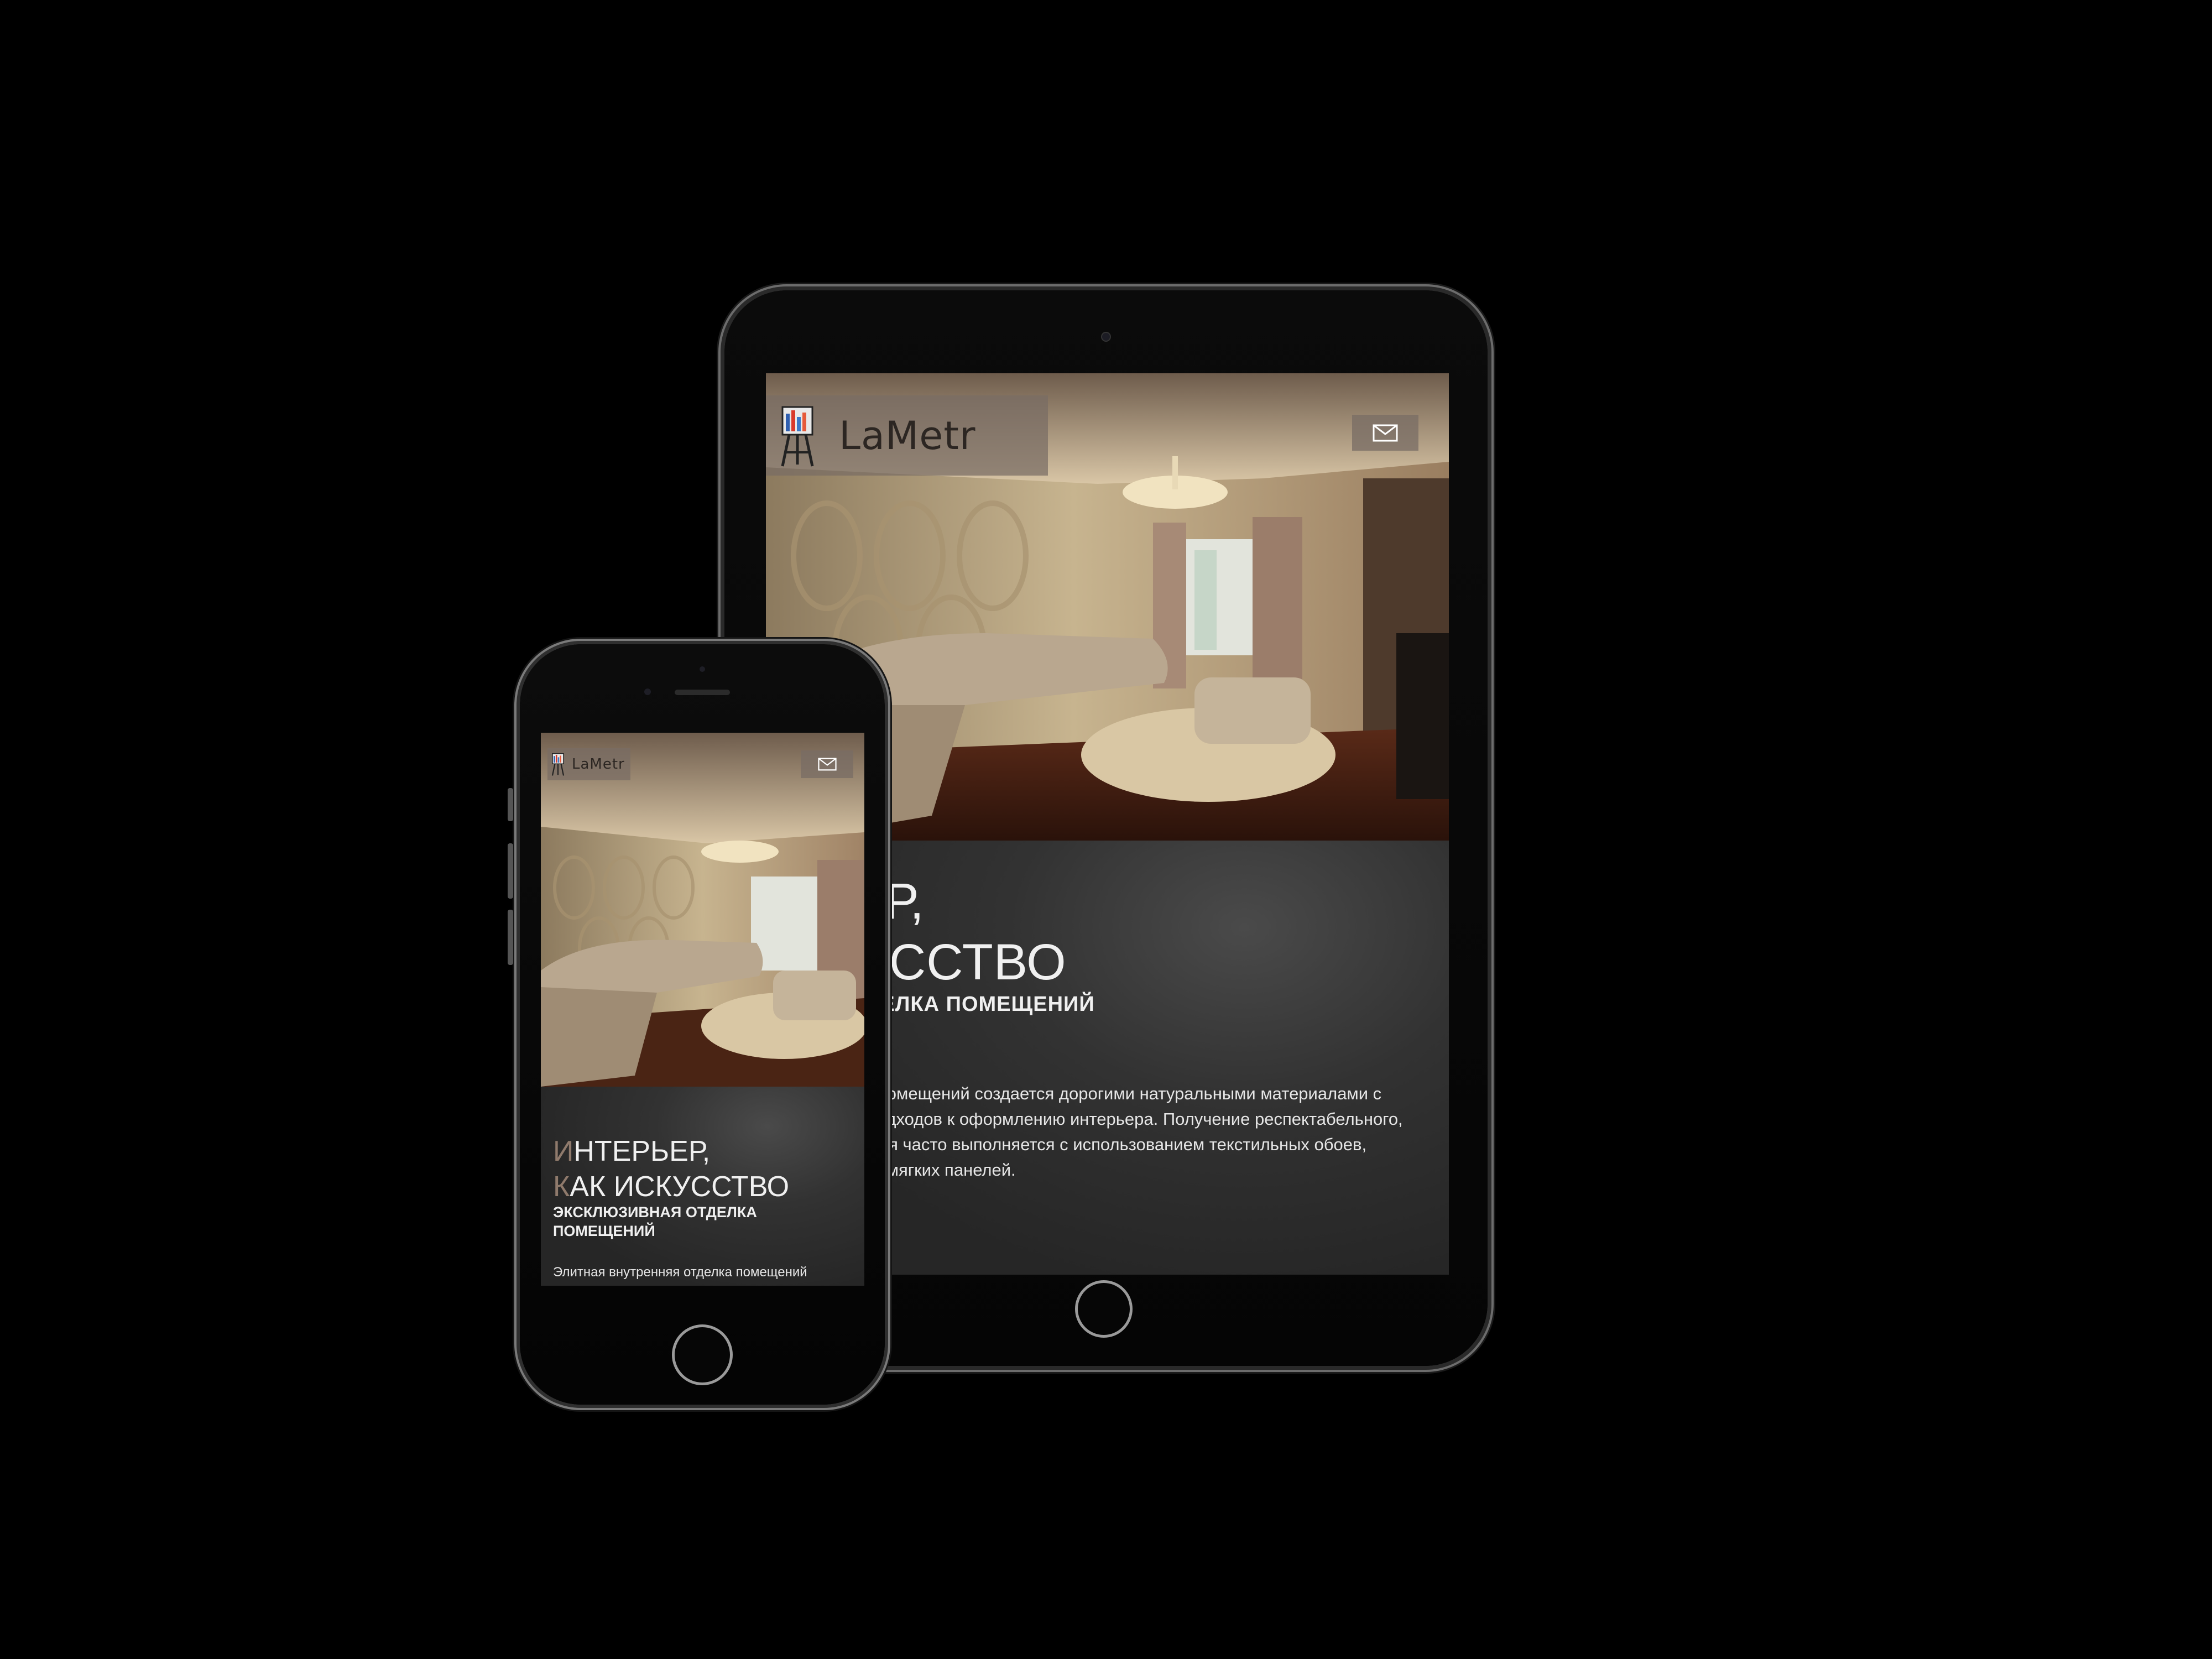 Image resolution: width=2212 pixels, height=1659 pixels. Describe the element at coordinates (655, 1222) in the screenshot. I see `hero-subtitle: Эксклюзивная отделка помещений` at that location.